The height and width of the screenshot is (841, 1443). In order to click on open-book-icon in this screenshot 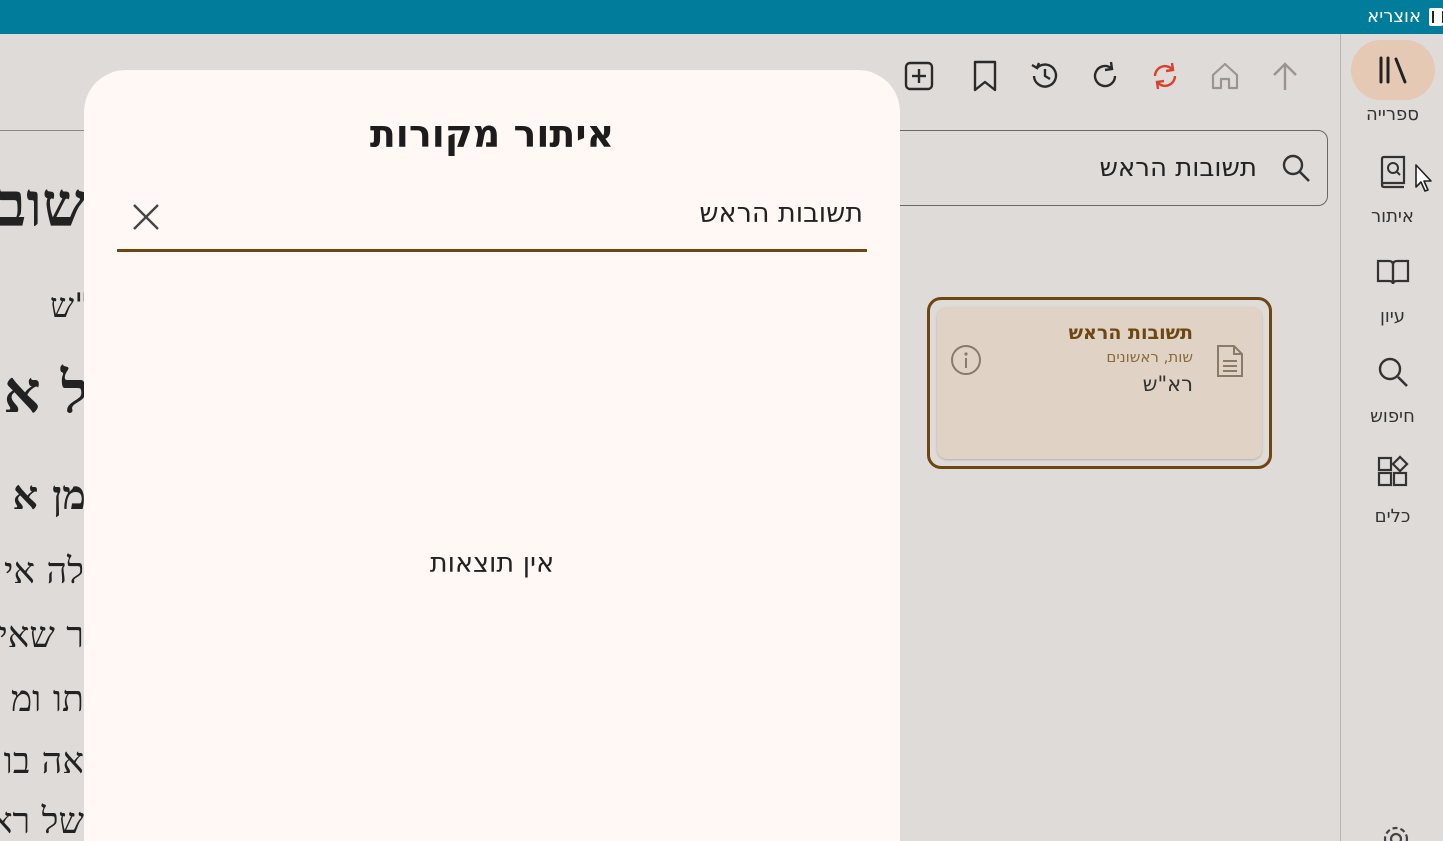, I will do `click(1393, 272)`.